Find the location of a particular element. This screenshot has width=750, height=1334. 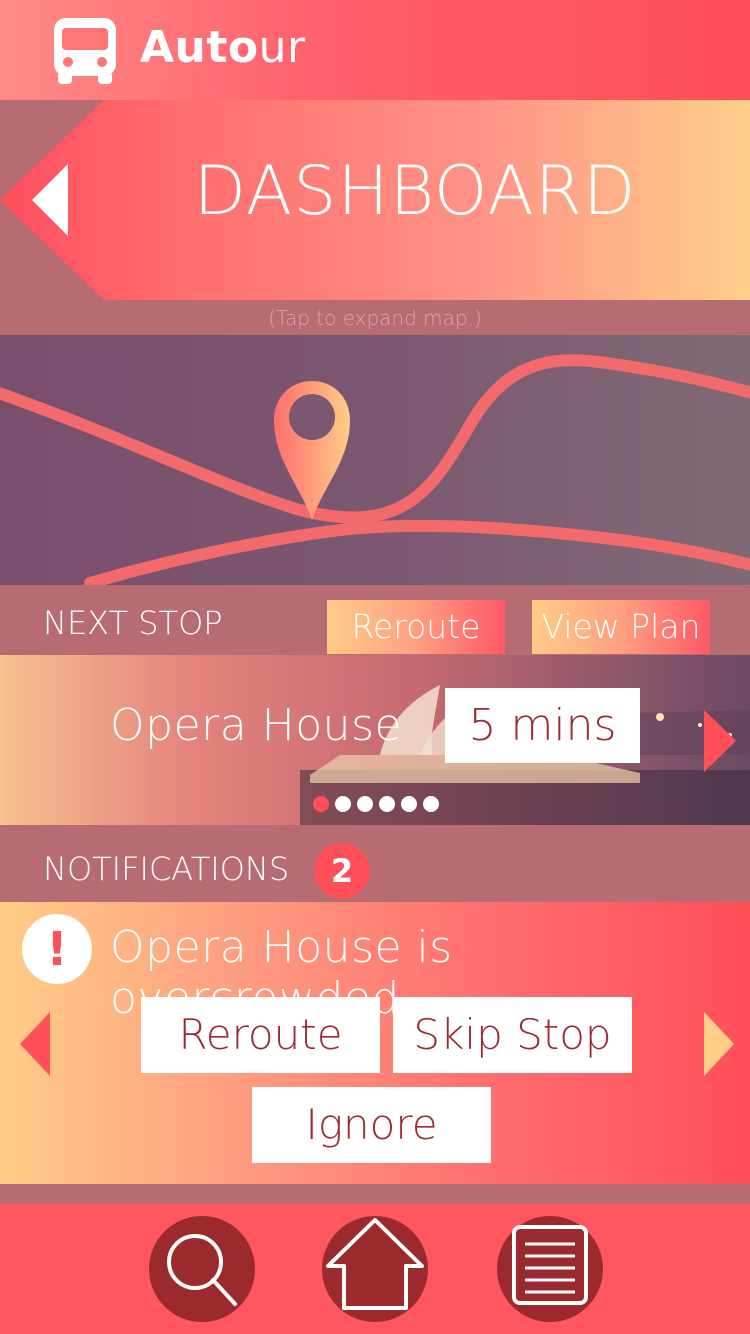

back-button is located at coordinates (52, 200).